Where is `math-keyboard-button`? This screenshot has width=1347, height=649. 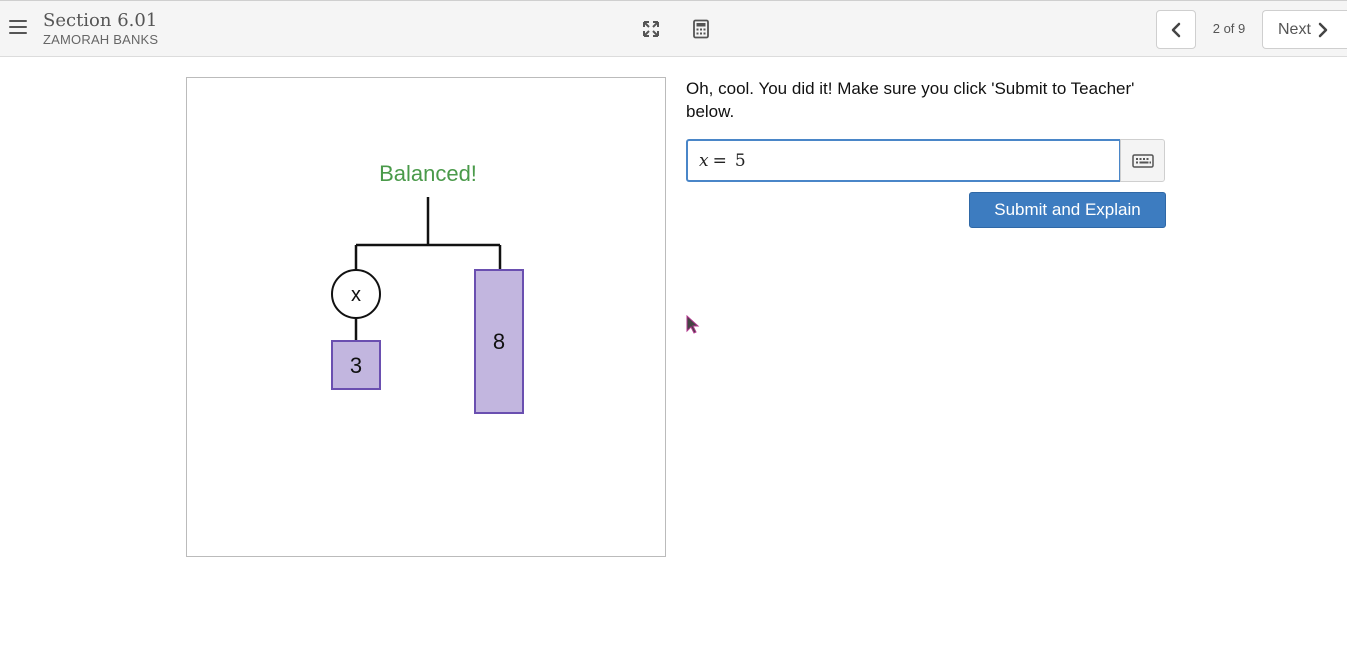
math-keyboard-button is located at coordinates (1142, 160).